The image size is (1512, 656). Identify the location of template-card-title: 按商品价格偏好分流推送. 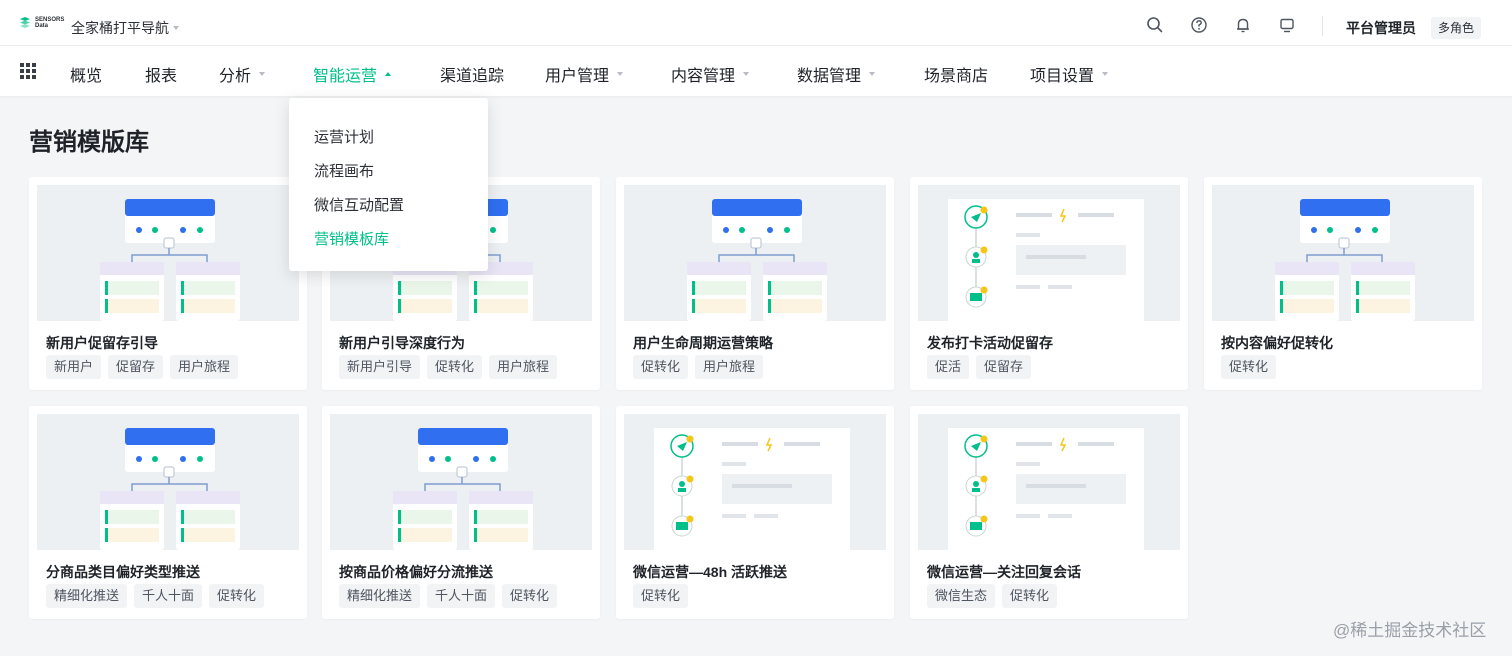
(416, 572).